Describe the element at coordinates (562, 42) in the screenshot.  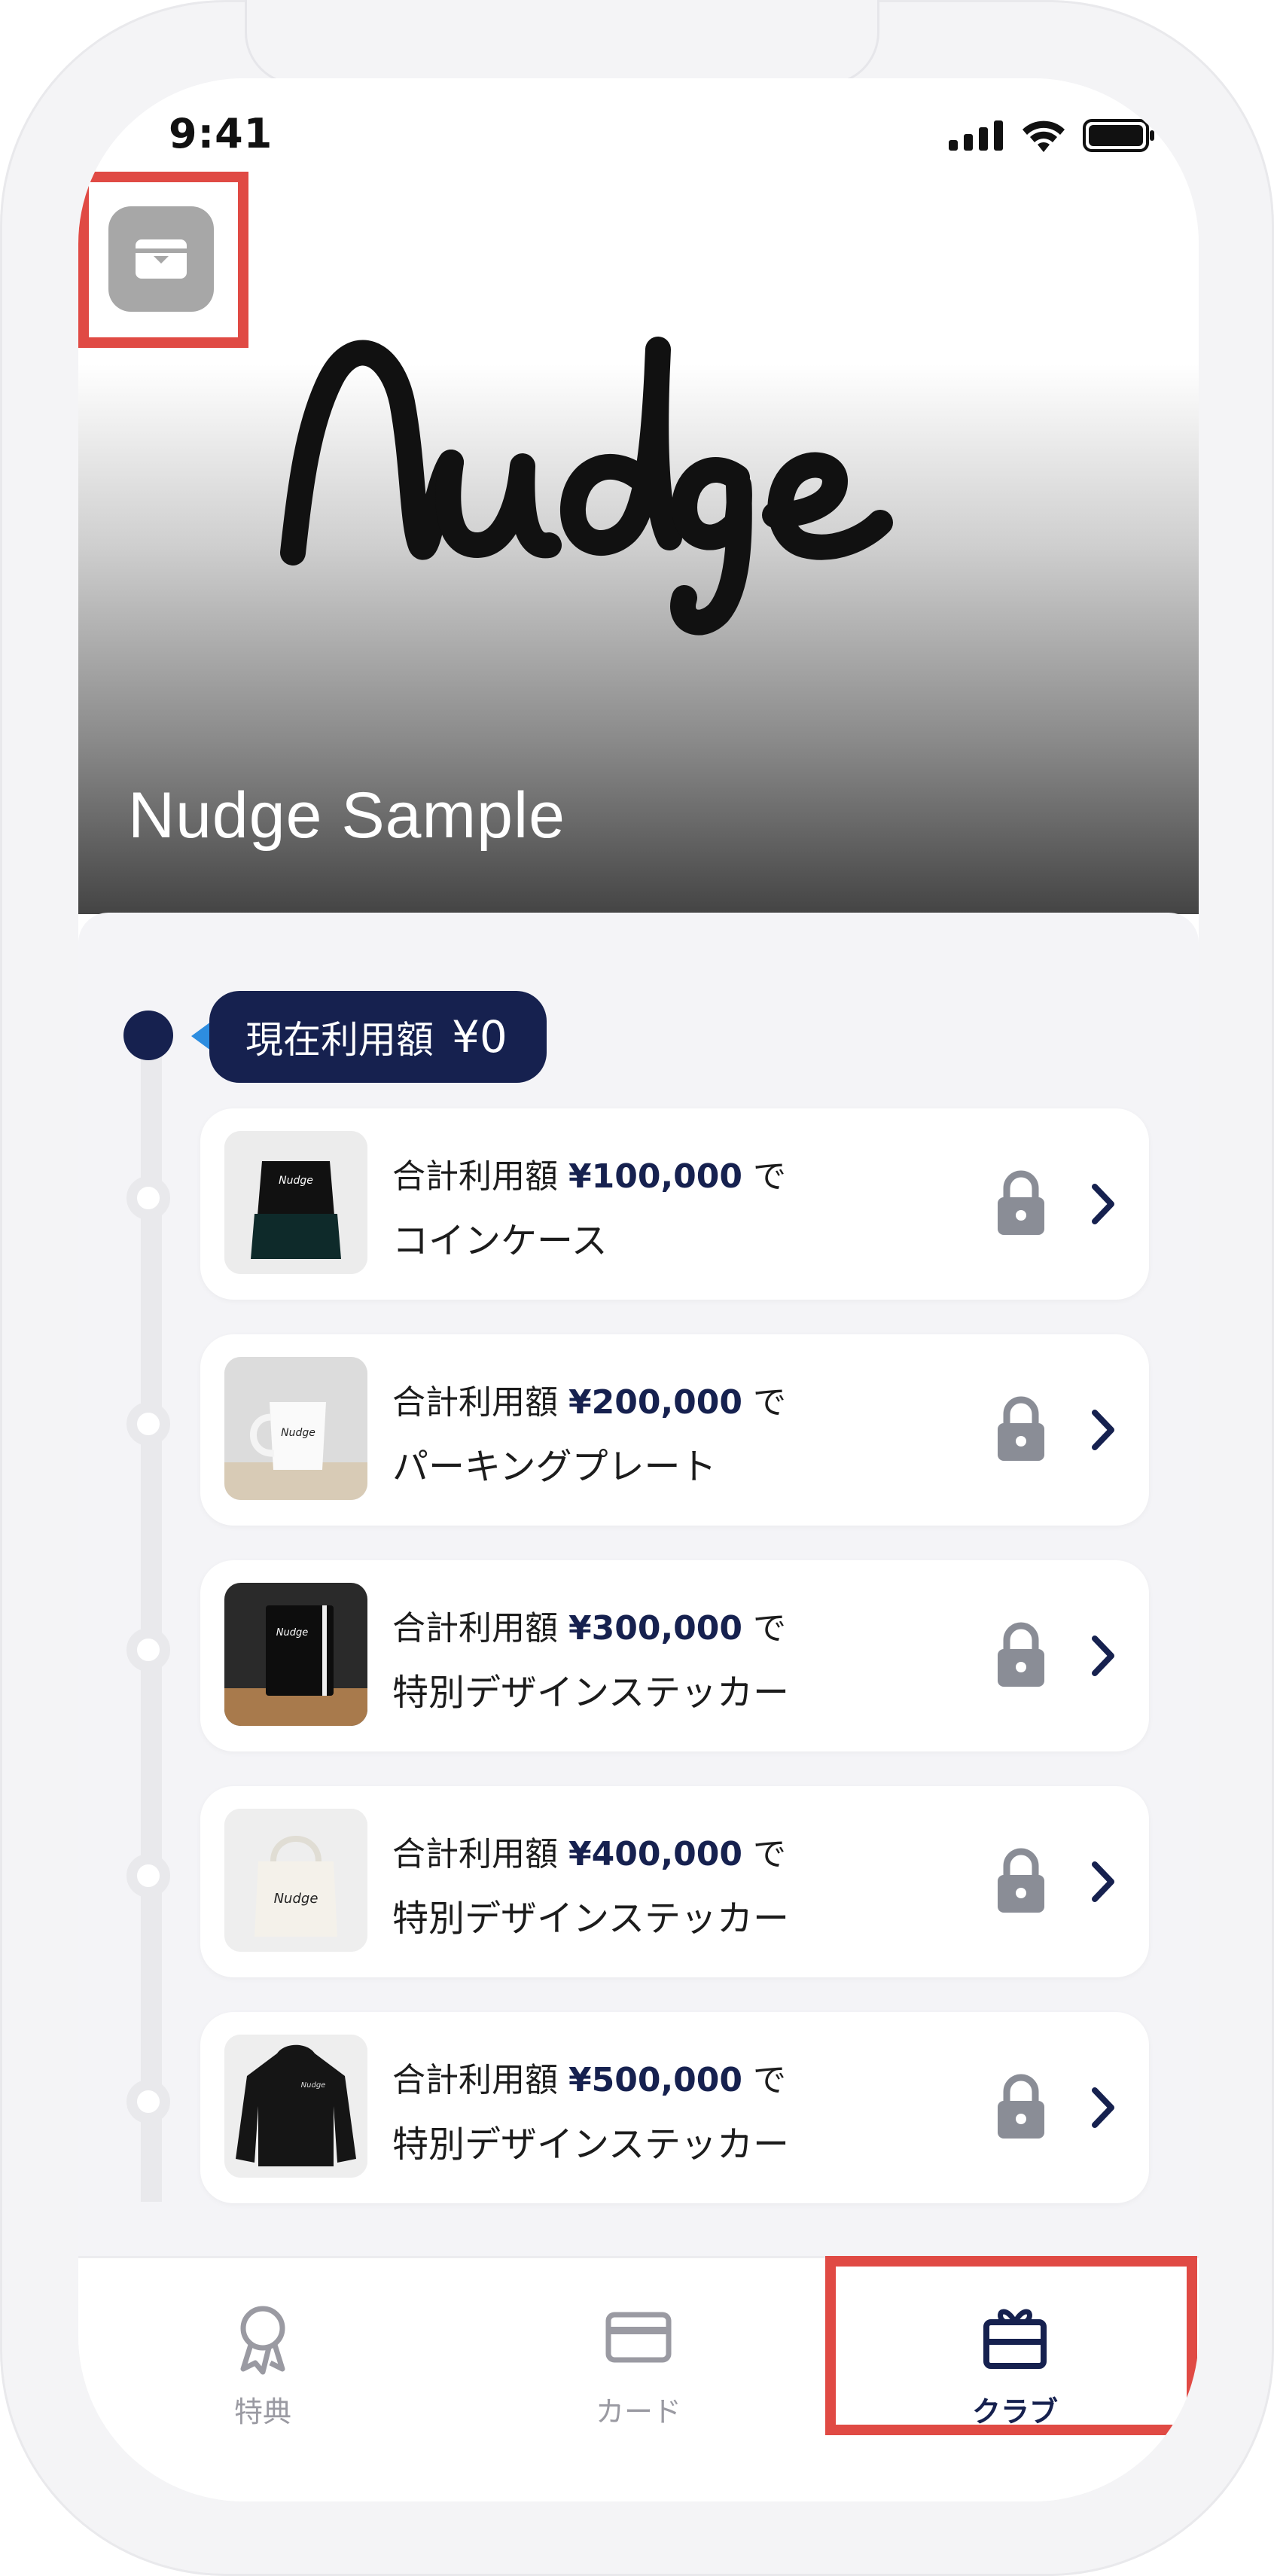
I see `notch` at that location.